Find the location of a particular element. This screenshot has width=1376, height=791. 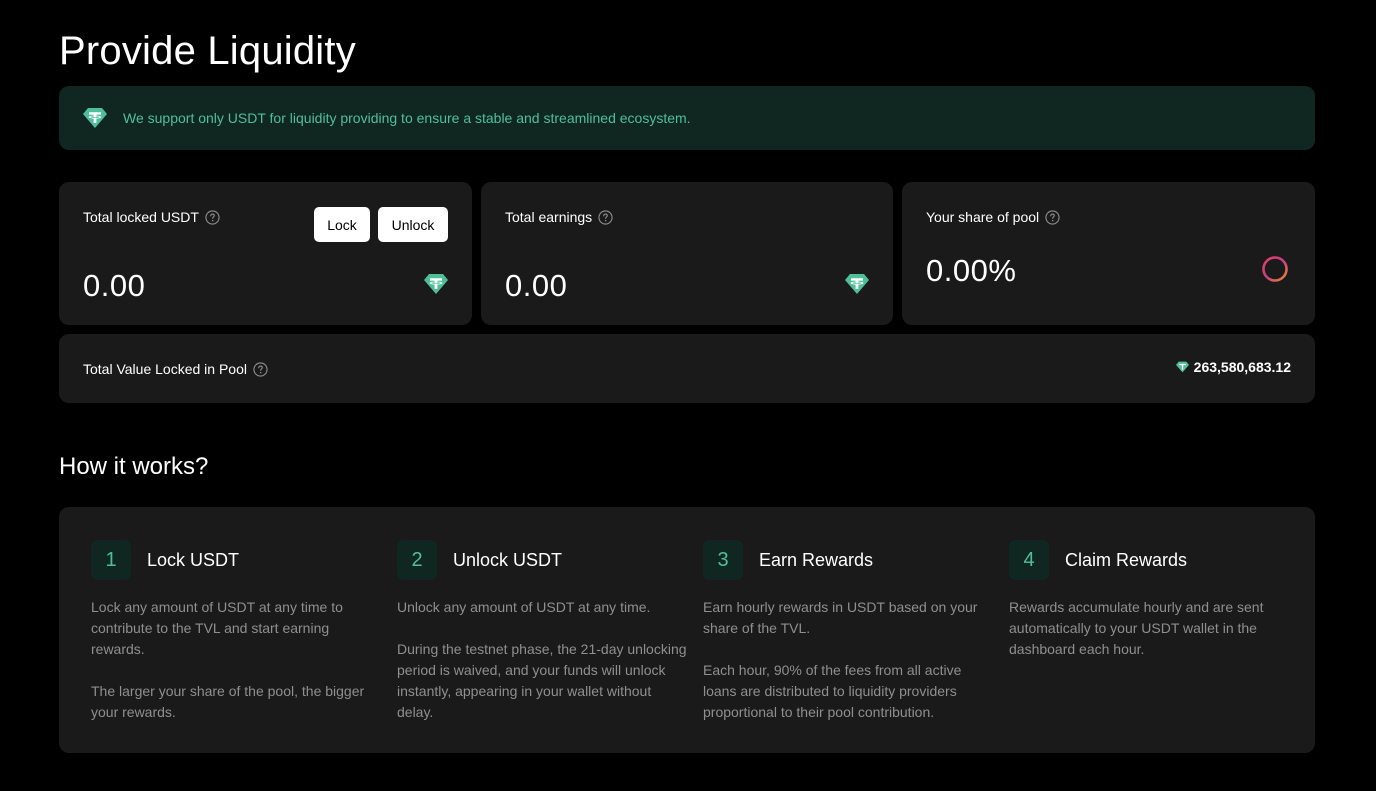

pool-share-value: 0.00% is located at coordinates (971, 270).